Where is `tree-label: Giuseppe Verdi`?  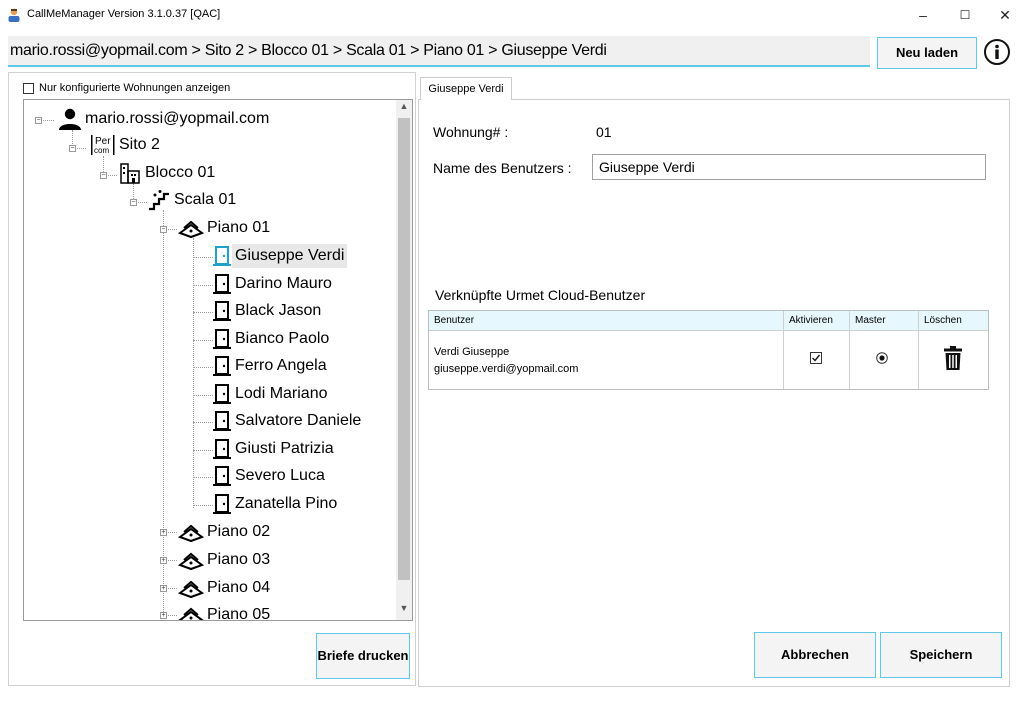 tree-label: Giuseppe Verdi is located at coordinates (290, 256).